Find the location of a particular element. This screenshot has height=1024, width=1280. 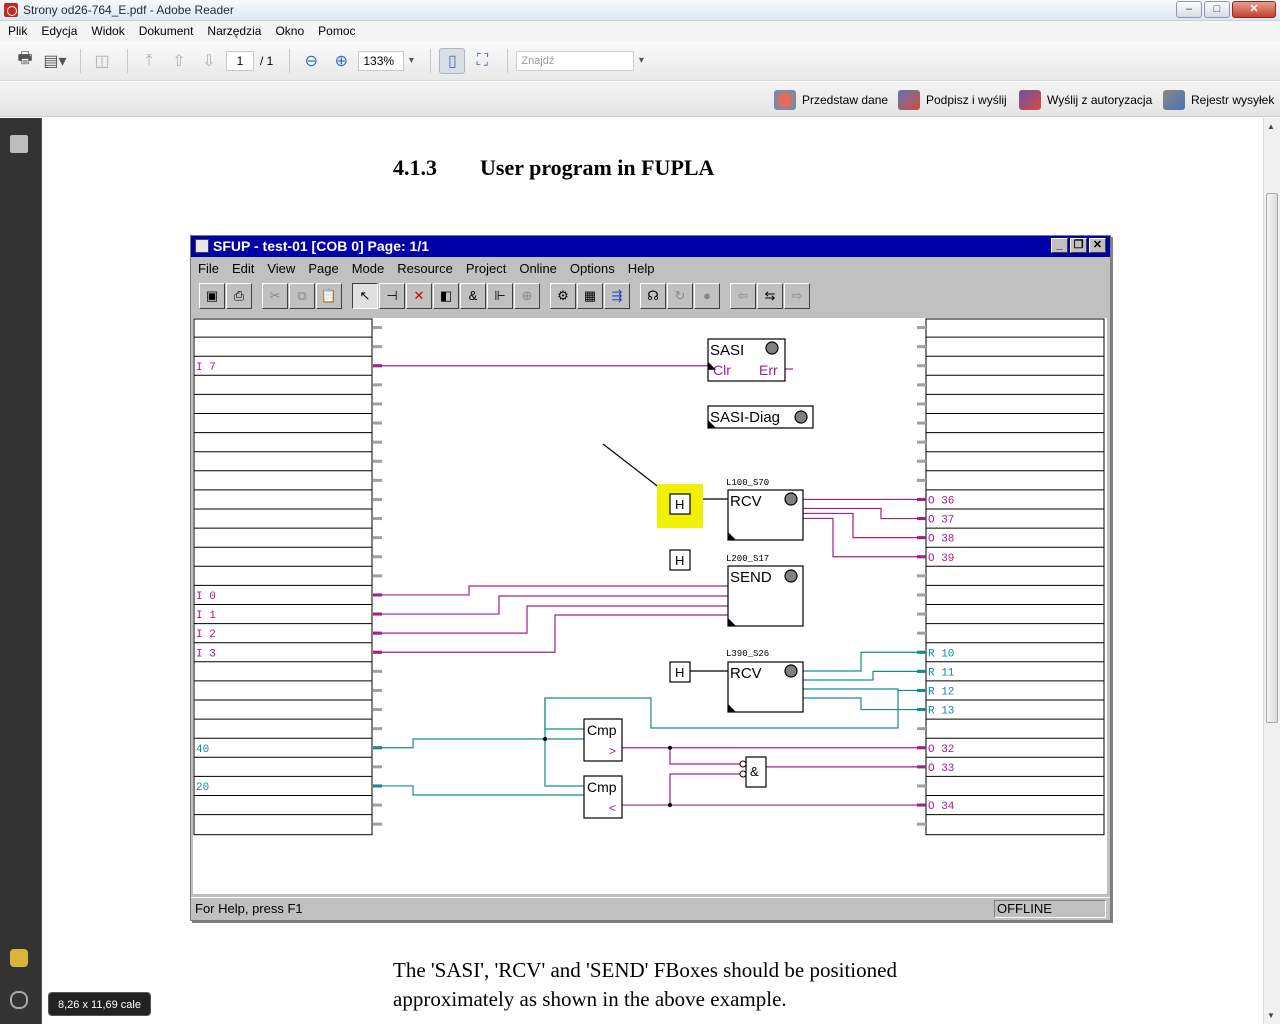

create-pdf-icon: ▤▾ is located at coordinates (55, 61).